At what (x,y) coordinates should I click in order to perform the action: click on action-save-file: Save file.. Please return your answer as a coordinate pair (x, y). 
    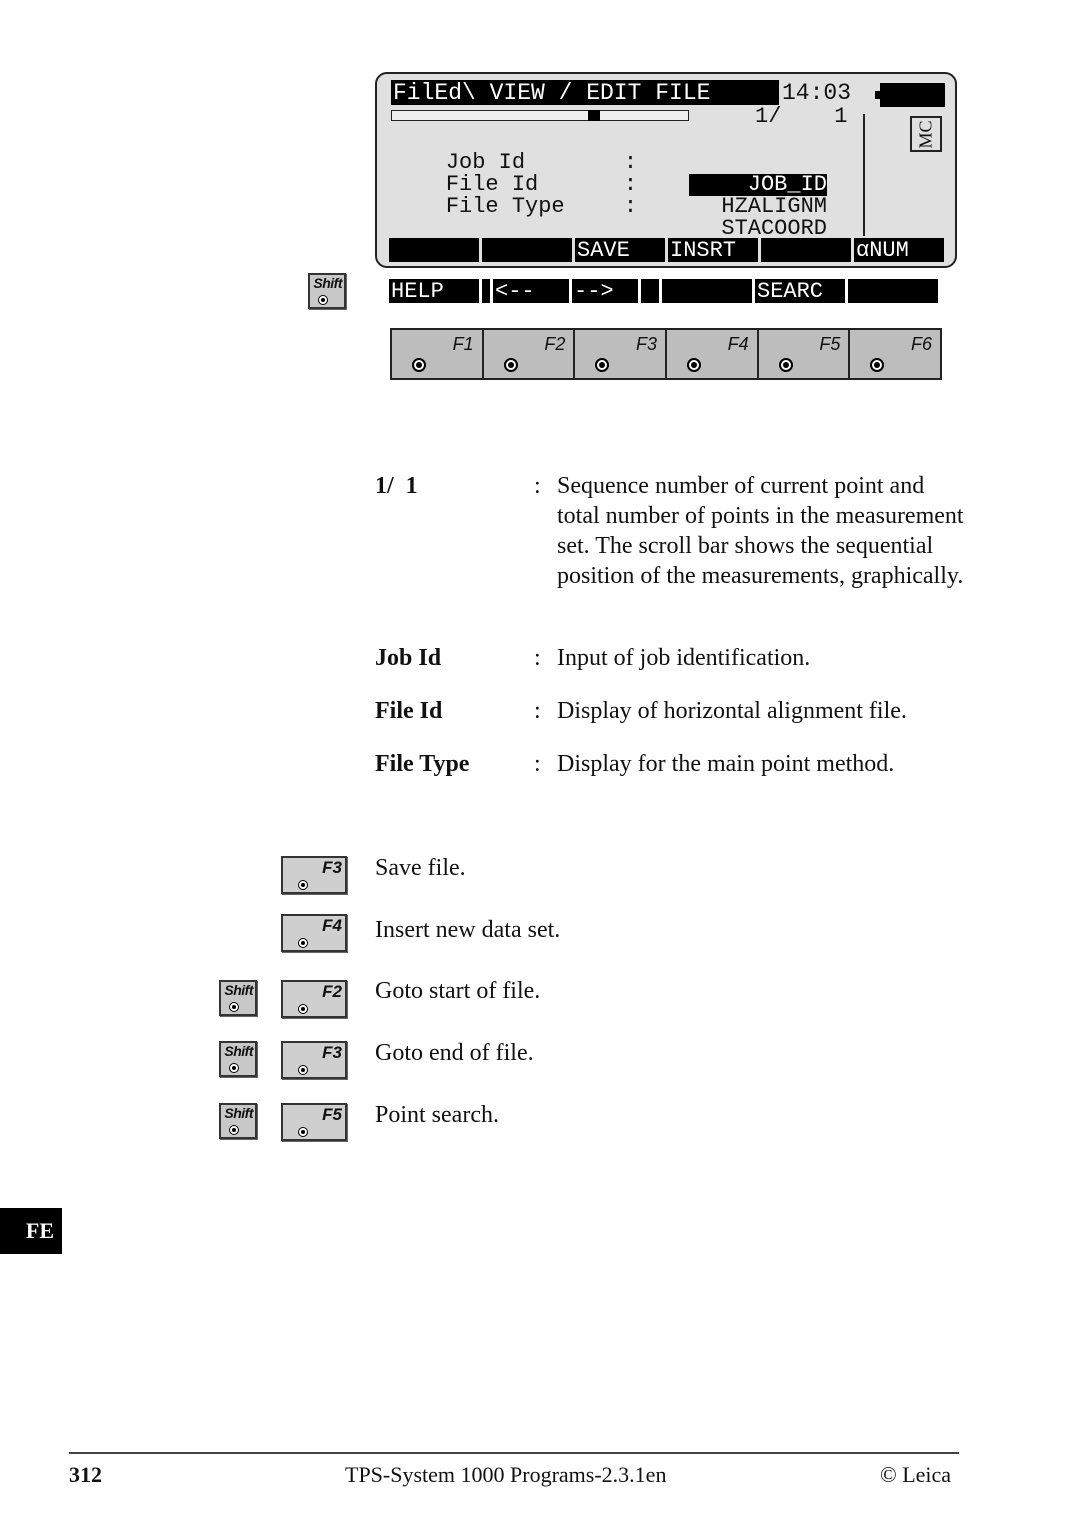
    Looking at the image, I should click on (420, 868).